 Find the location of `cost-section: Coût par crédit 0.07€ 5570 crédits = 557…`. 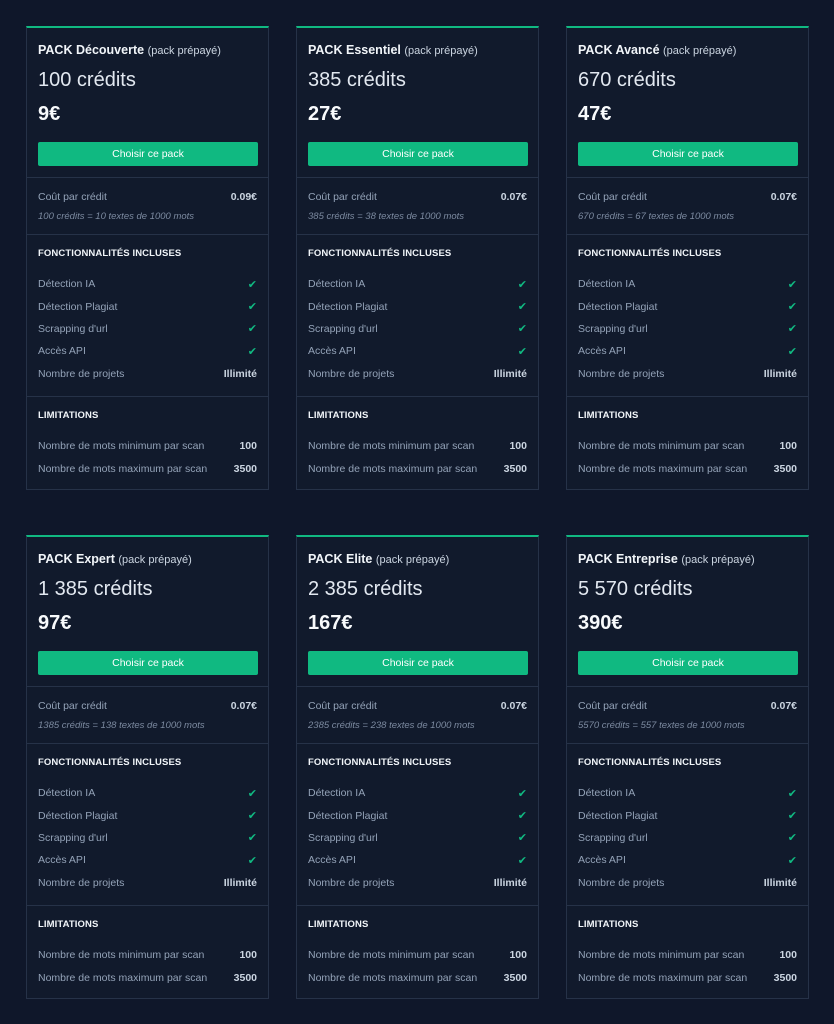

cost-section: Coût par crédit 0.07€ 5570 crédits = 557… is located at coordinates (687, 715).